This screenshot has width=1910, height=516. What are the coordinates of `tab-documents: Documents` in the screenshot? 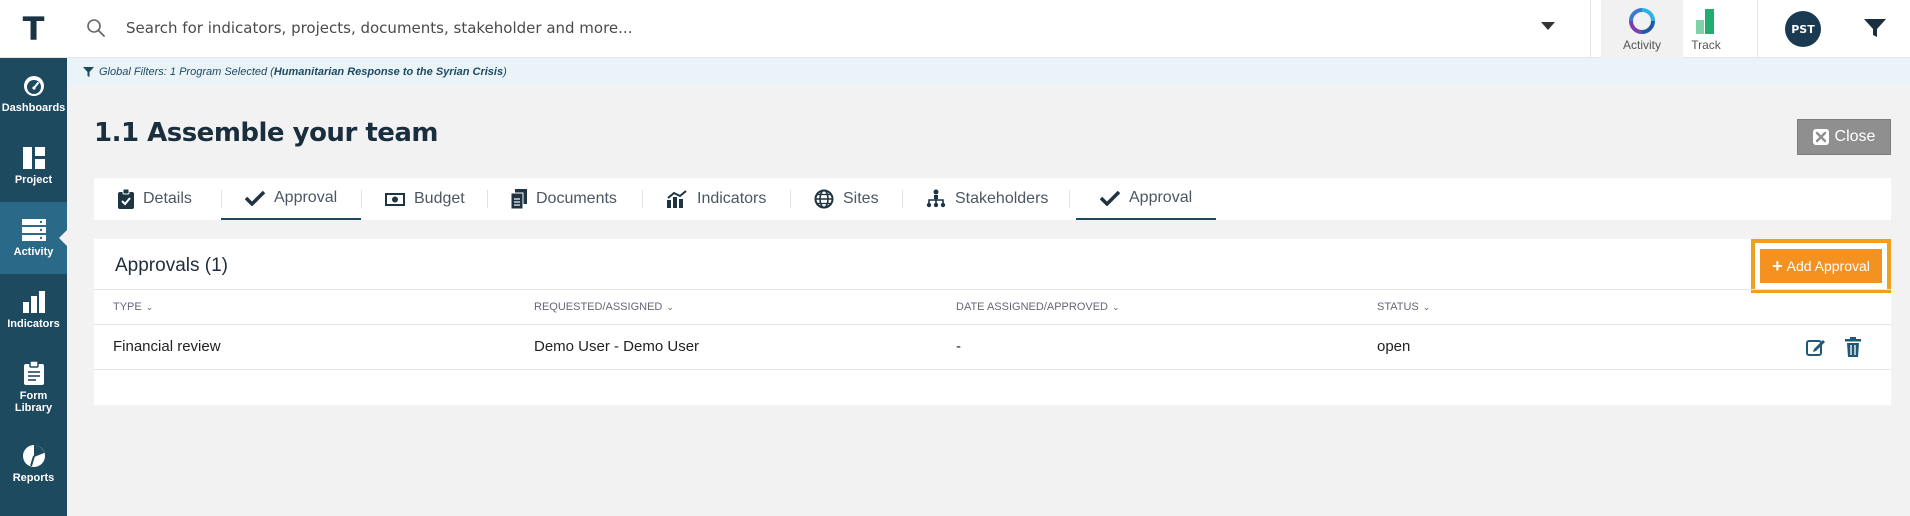 It's located at (564, 199).